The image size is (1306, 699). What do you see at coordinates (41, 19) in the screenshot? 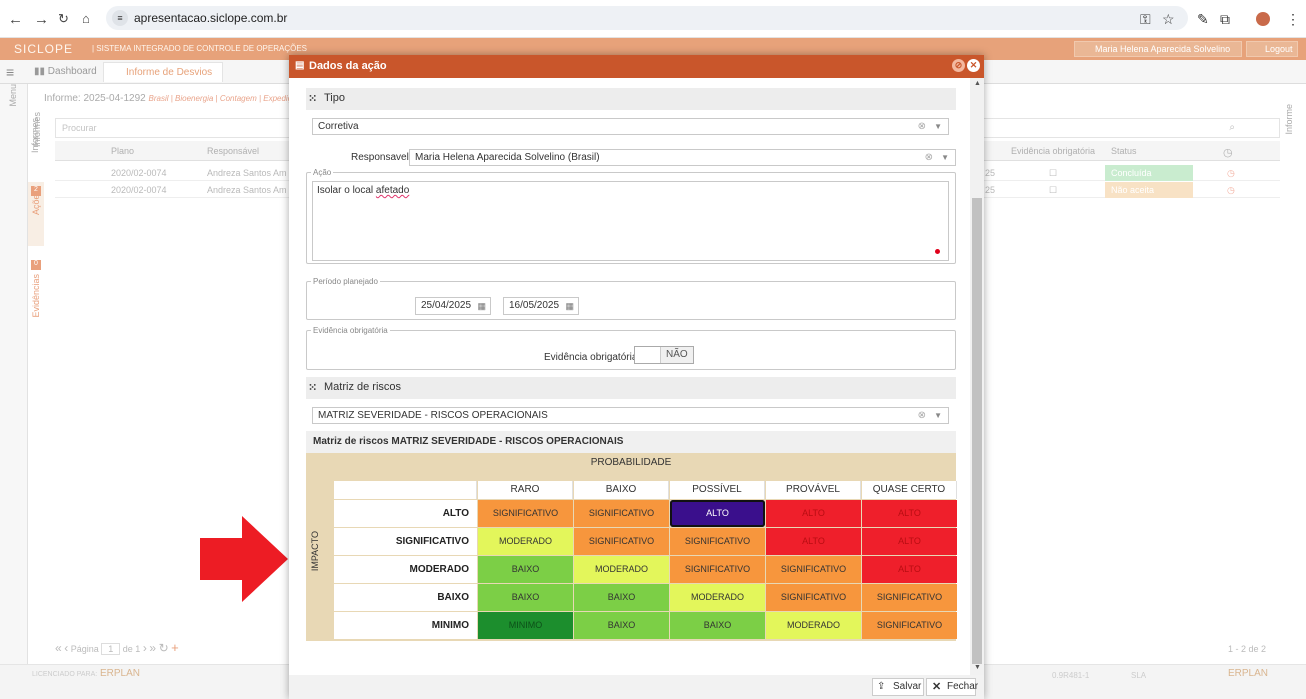
I see `forward-icon: →` at bounding box center [41, 19].